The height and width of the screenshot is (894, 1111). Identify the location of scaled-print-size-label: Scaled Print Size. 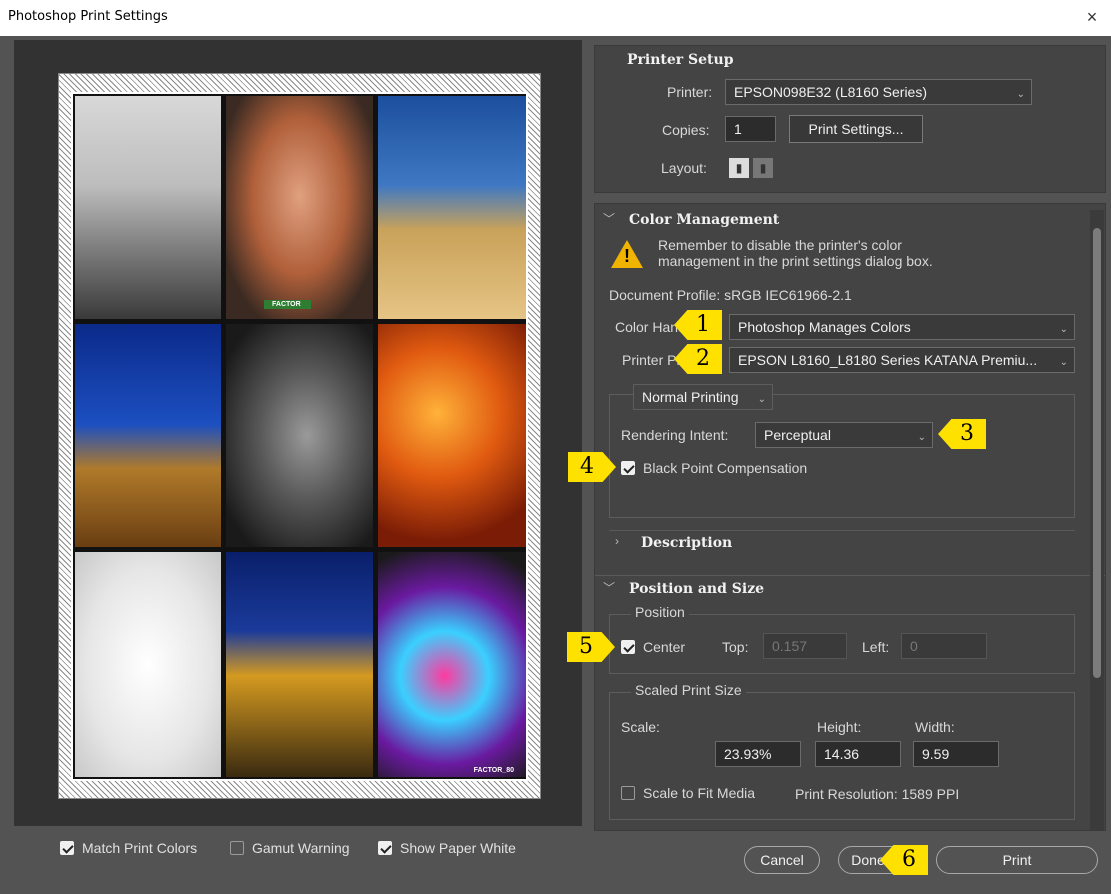
(688, 690).